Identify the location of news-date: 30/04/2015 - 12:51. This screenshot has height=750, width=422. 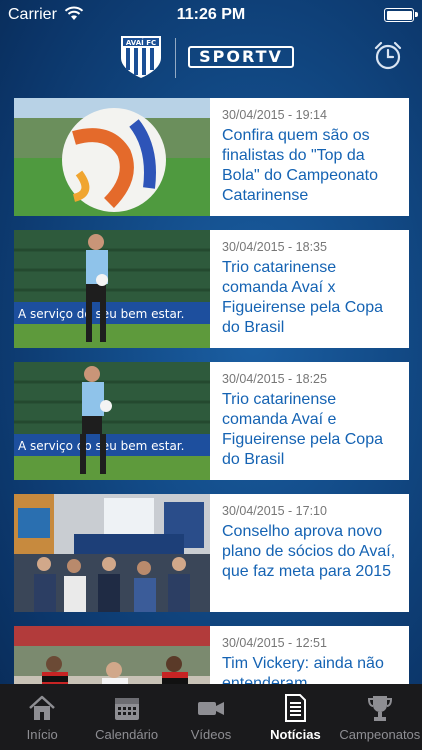
(274, 643).